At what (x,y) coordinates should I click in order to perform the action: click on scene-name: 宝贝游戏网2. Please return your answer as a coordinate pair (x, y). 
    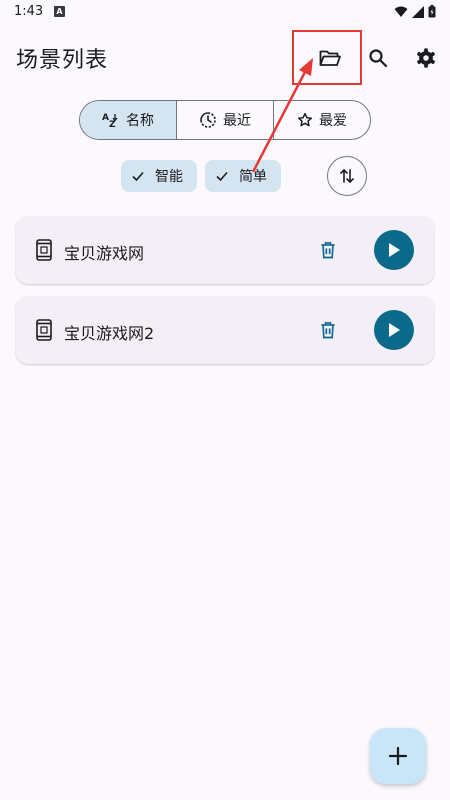
    Looking at the image, I should click on (109, 333).